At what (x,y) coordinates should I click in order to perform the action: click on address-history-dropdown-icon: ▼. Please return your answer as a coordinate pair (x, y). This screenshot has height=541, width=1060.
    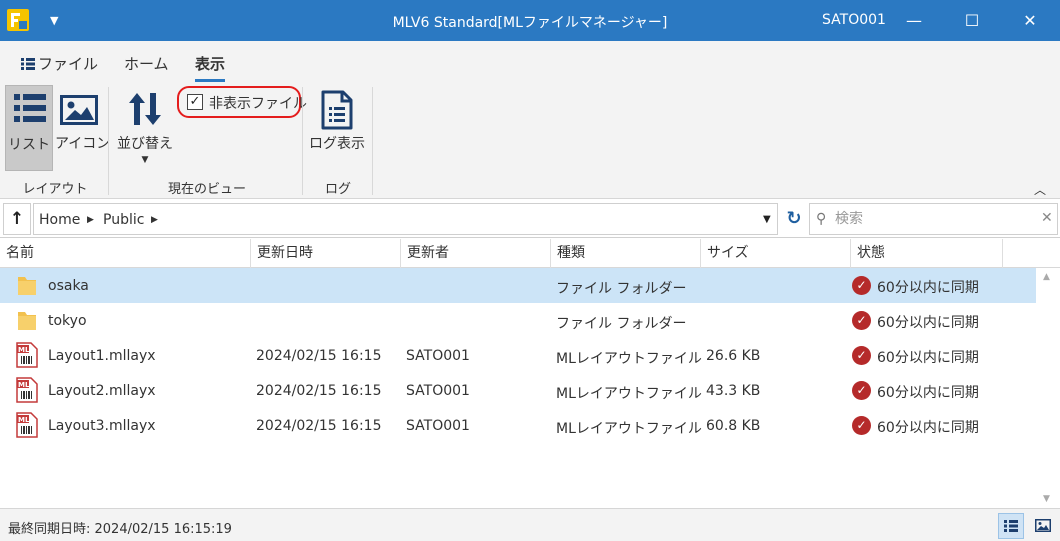
    Looking at the image, I should click on (767, 219).